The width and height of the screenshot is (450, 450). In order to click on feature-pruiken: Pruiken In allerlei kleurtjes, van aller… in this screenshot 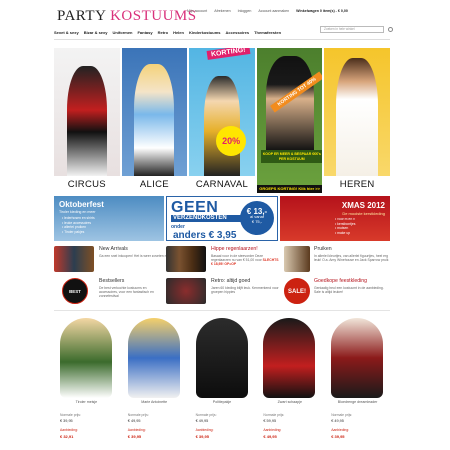, I will do `click(337, 260)`.